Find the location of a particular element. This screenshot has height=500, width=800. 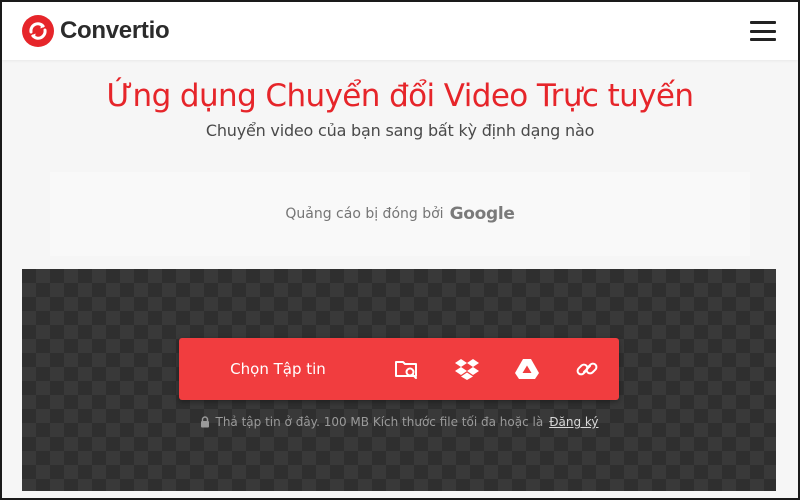

page-title: Ứng dụng Chuyển đổi Video Trực tuyến is located at coordinates (400, 96).